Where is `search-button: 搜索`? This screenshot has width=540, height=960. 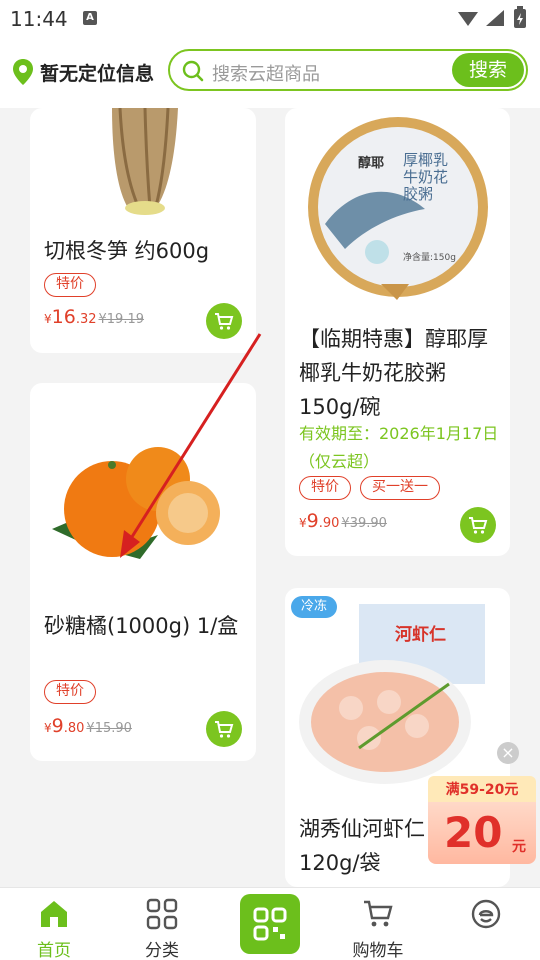
search-button: 搜索 is located at coordinates (488, 70).